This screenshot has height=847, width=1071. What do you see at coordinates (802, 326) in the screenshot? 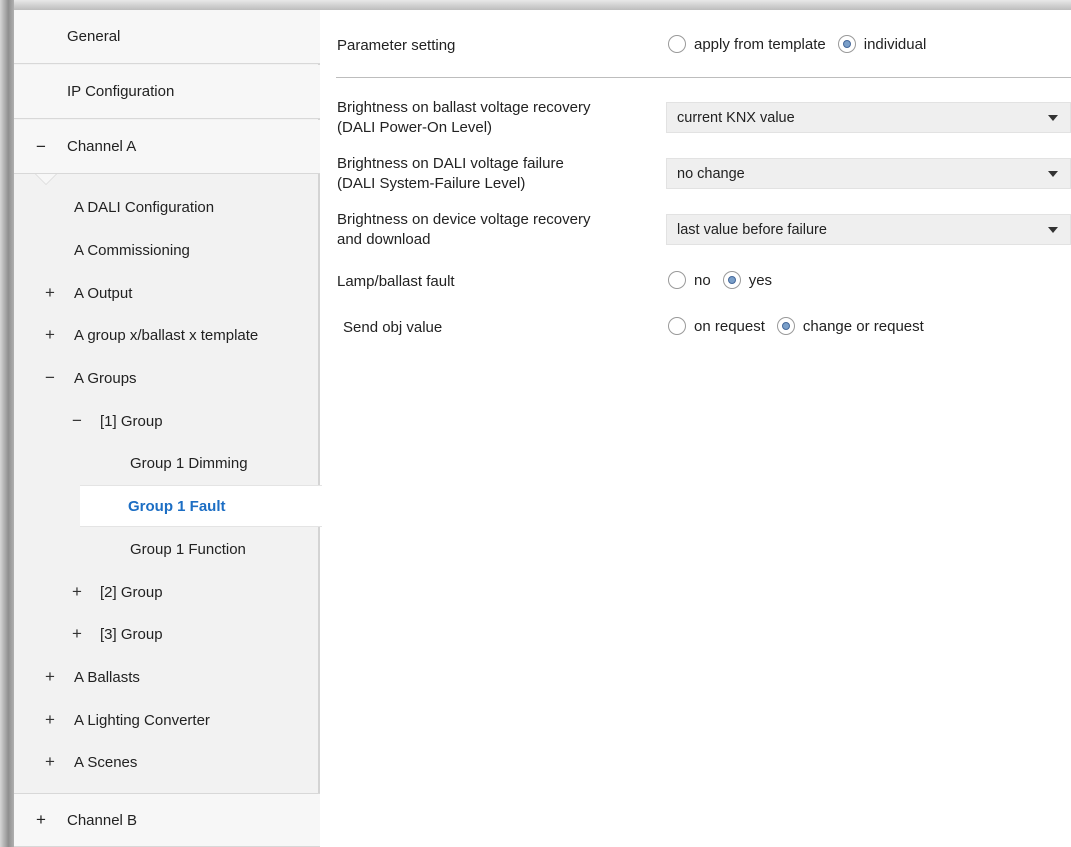
I see `send-obj-value-radio-group: on request change or request` at bounding box center [802, 326].